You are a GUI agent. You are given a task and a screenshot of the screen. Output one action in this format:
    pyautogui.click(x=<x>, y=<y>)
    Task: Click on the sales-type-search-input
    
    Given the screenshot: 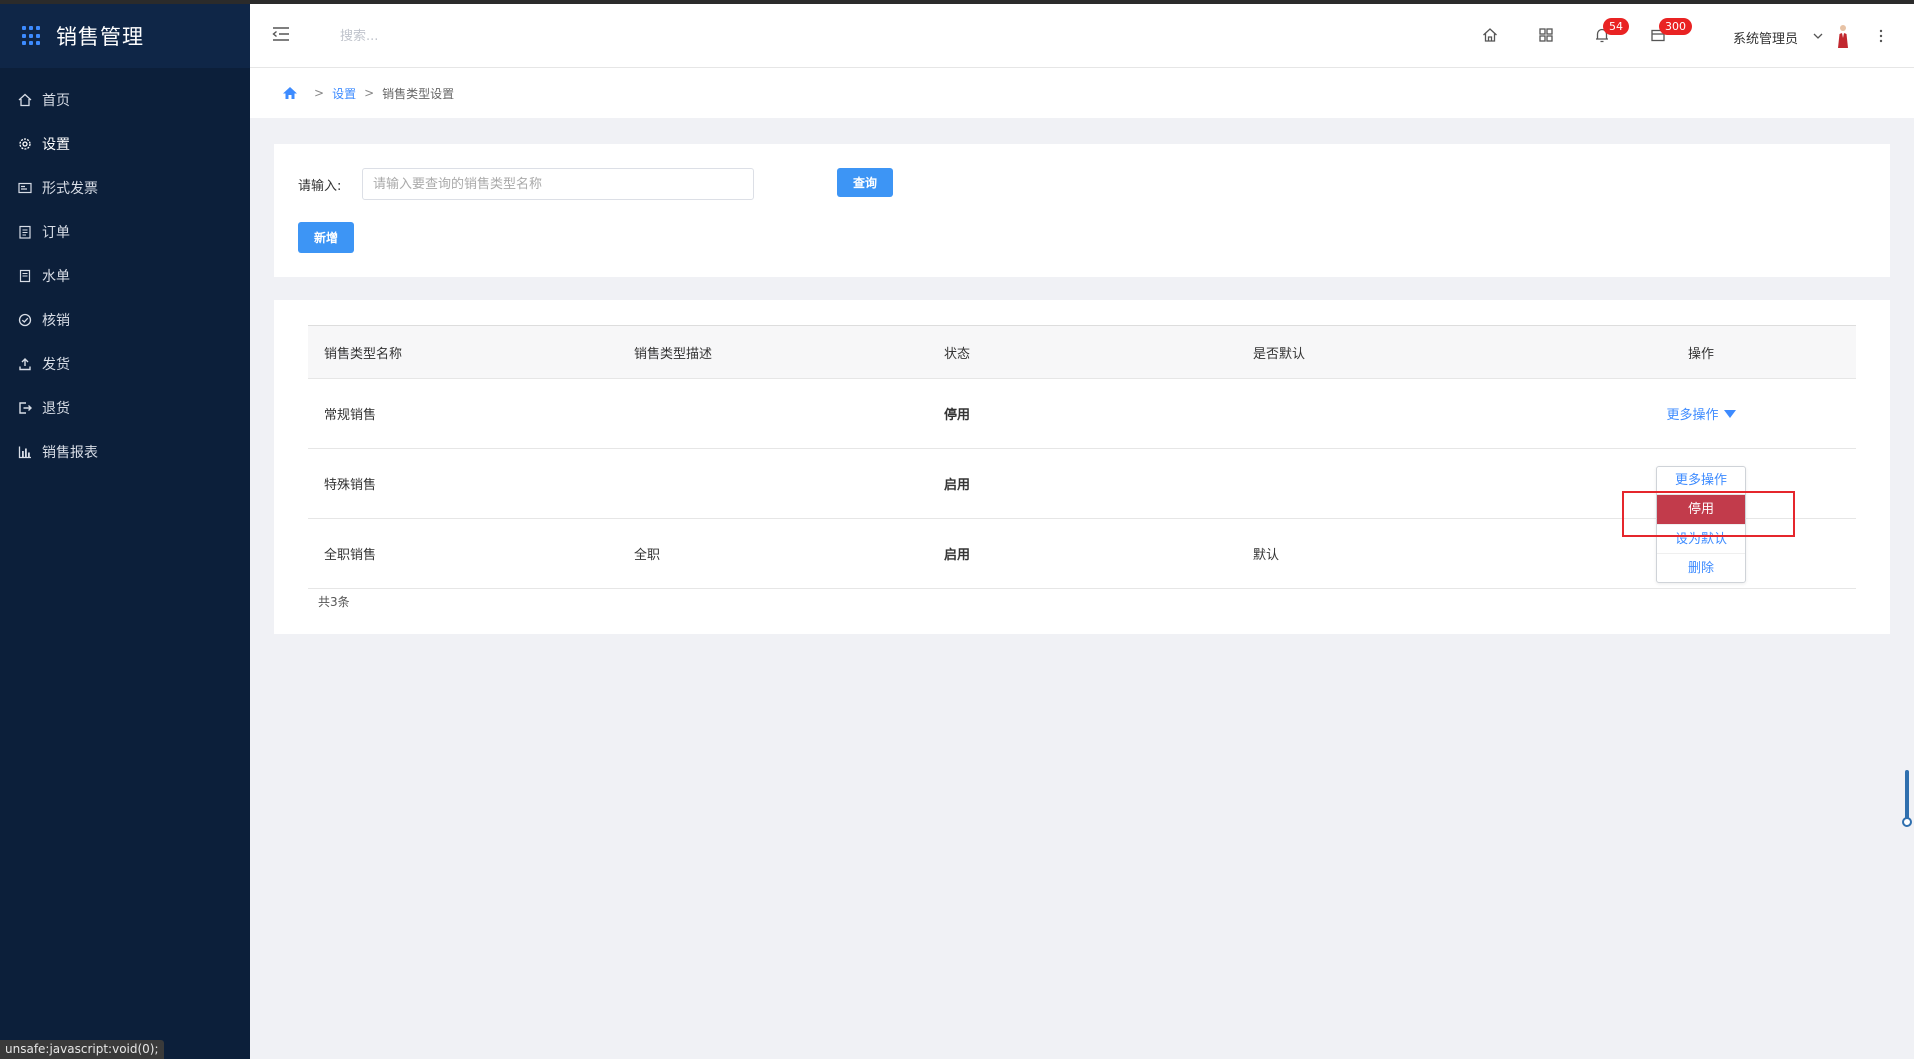 What is the action you would take?
    pyautogui.click(x=558, y=184)
    